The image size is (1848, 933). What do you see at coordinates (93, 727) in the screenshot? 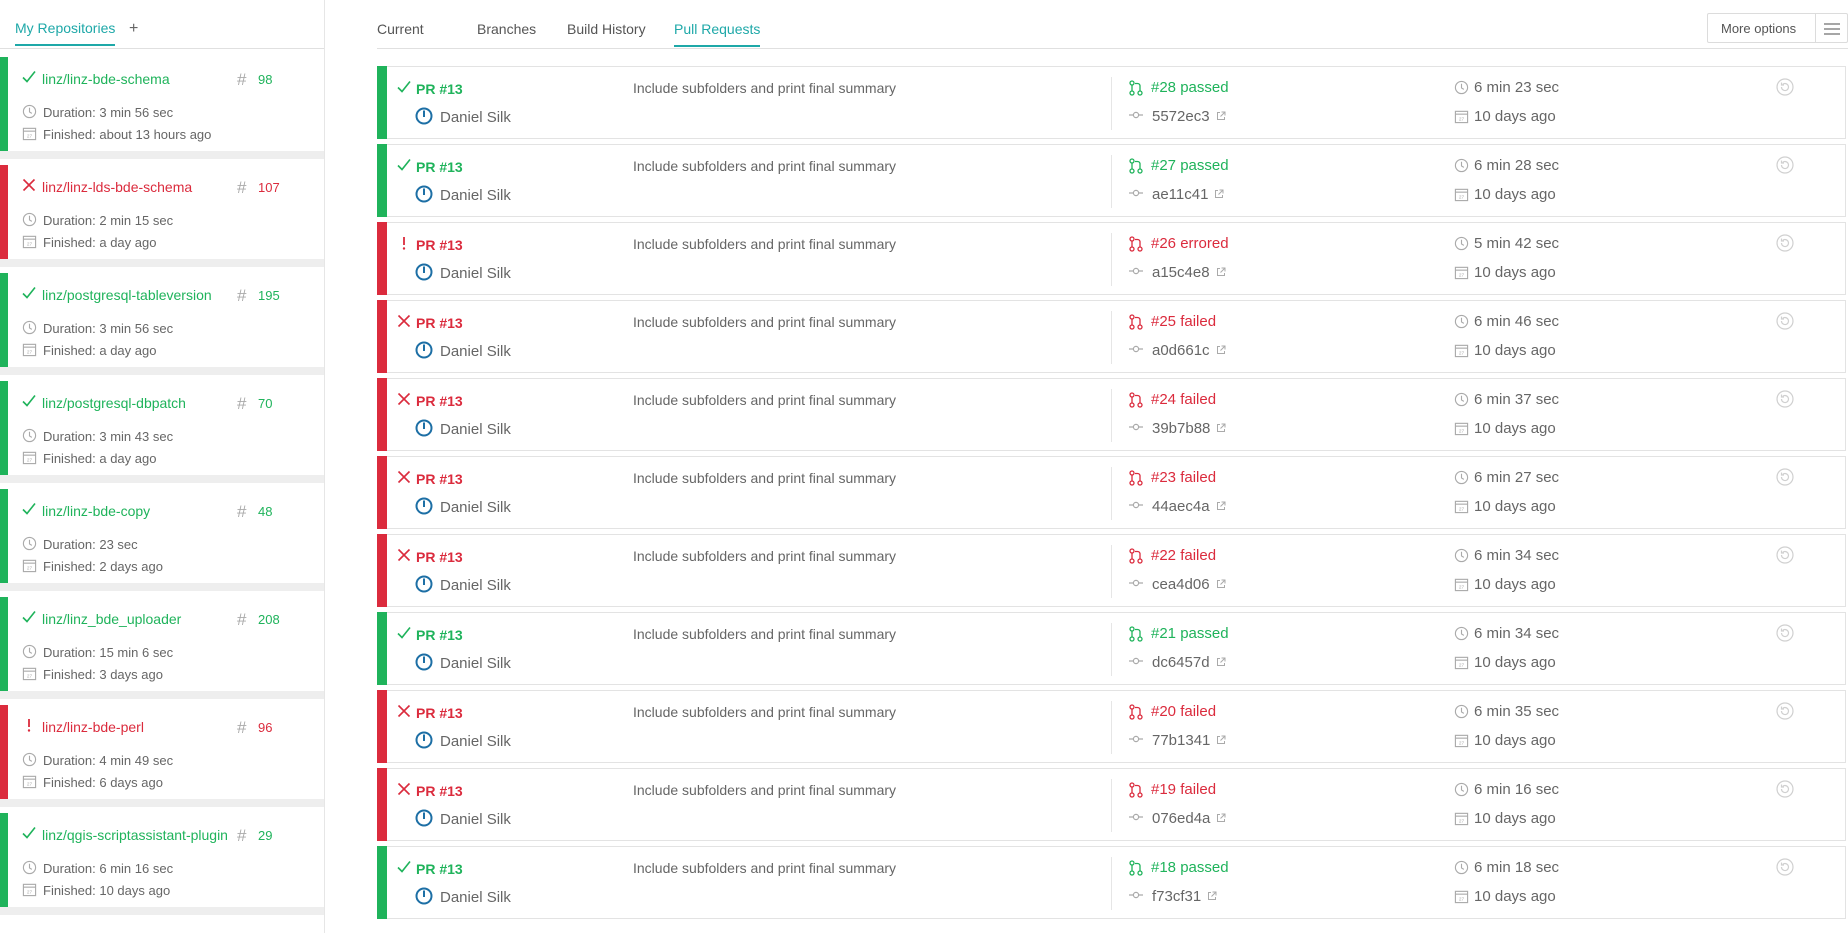
I see `repo-name-link: linz/linz-bde-perl` at bounding box center [93, 727].